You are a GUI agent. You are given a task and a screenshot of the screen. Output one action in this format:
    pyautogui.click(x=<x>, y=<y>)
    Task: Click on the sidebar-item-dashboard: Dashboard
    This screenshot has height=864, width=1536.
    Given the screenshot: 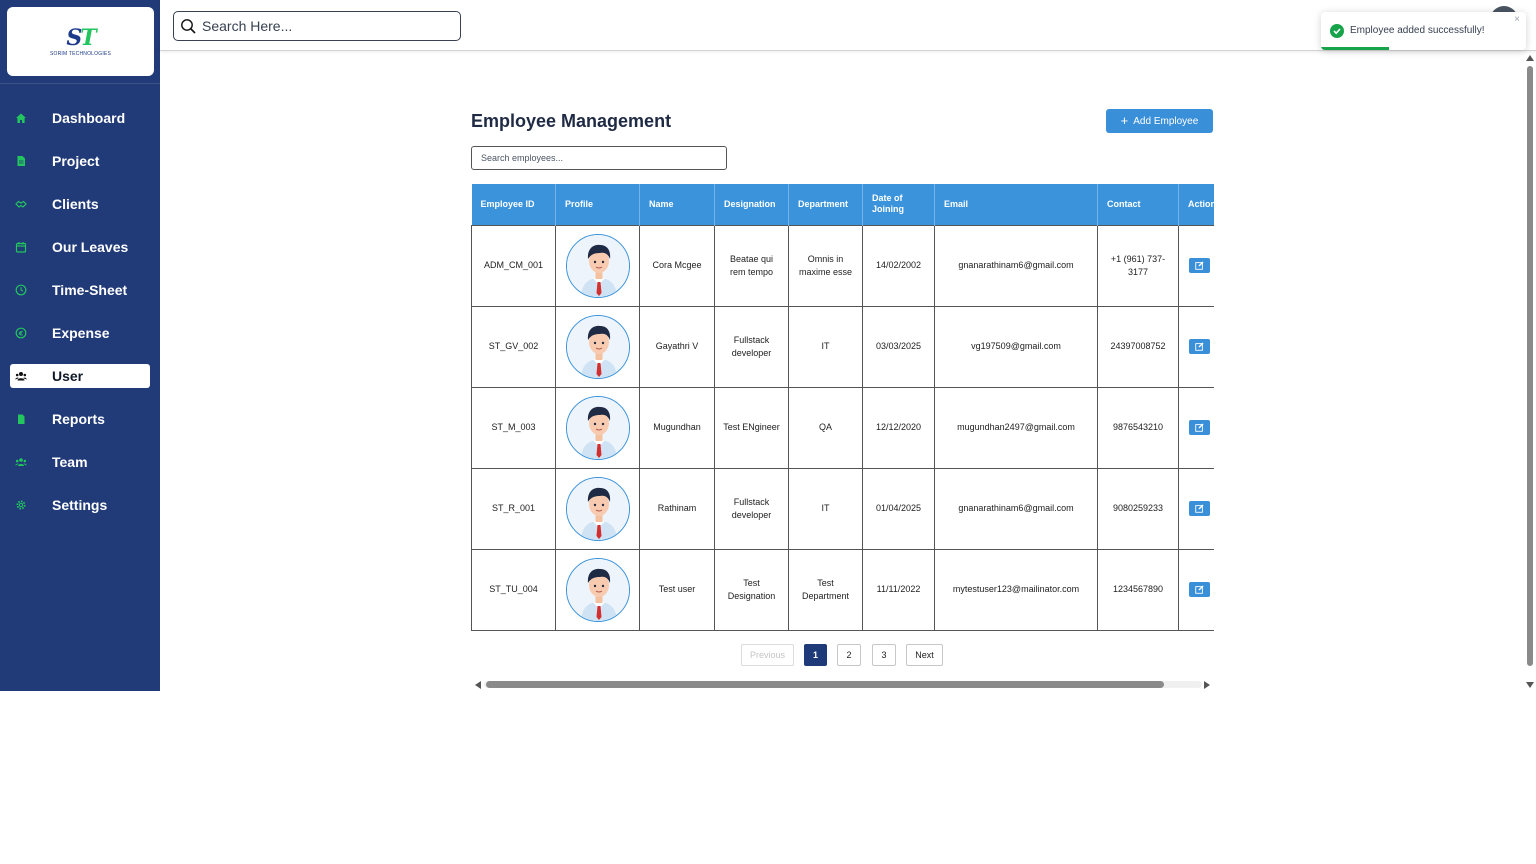 What is the action you would take?
    pyautogui.click(x=80, y=117)
    